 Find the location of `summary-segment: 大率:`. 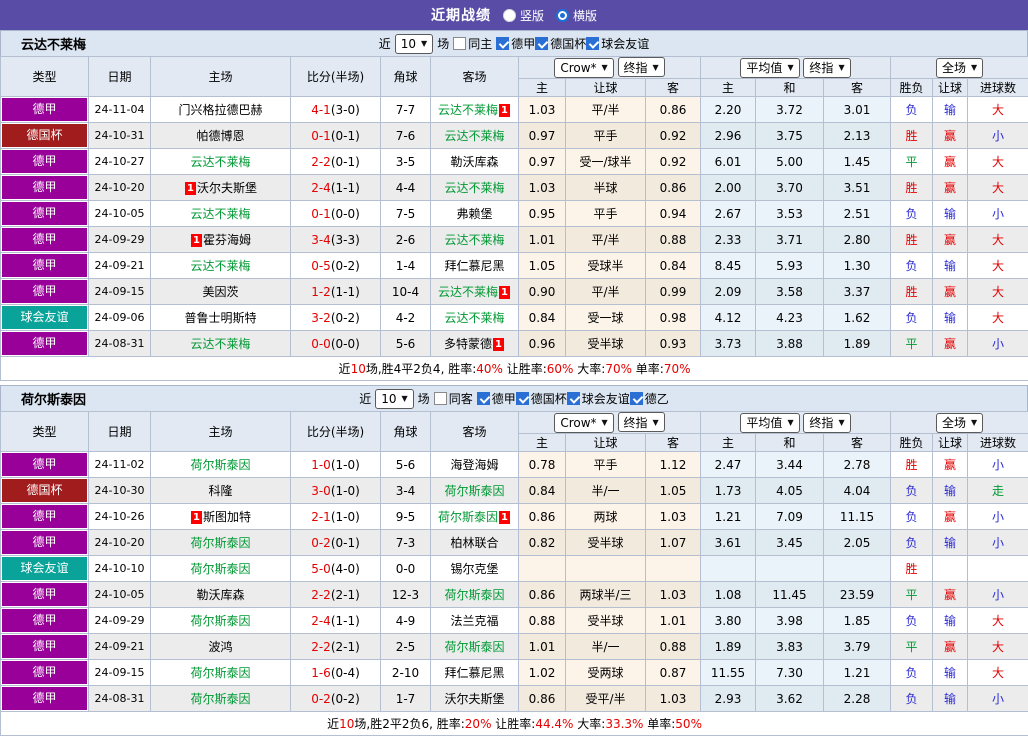

summary-segment: 大率: is located at coordinates (589, 369).